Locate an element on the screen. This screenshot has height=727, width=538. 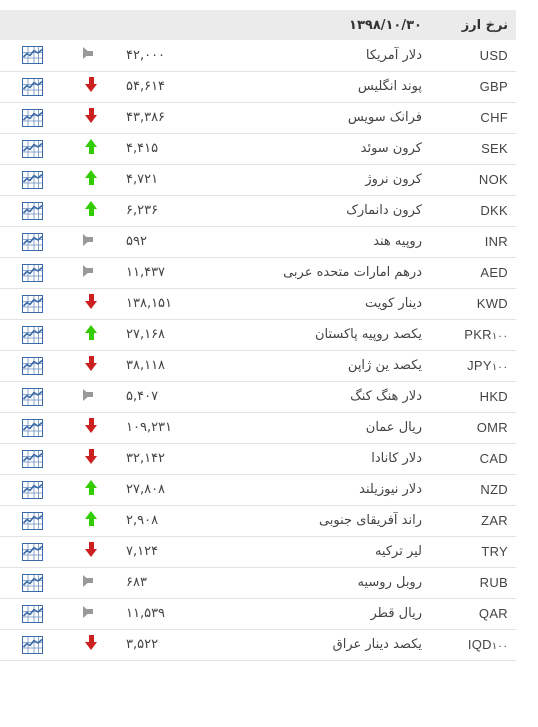
table-row: NOK کرون نروژ ۴,۷۲۱ is located at coordinates (258, 180).